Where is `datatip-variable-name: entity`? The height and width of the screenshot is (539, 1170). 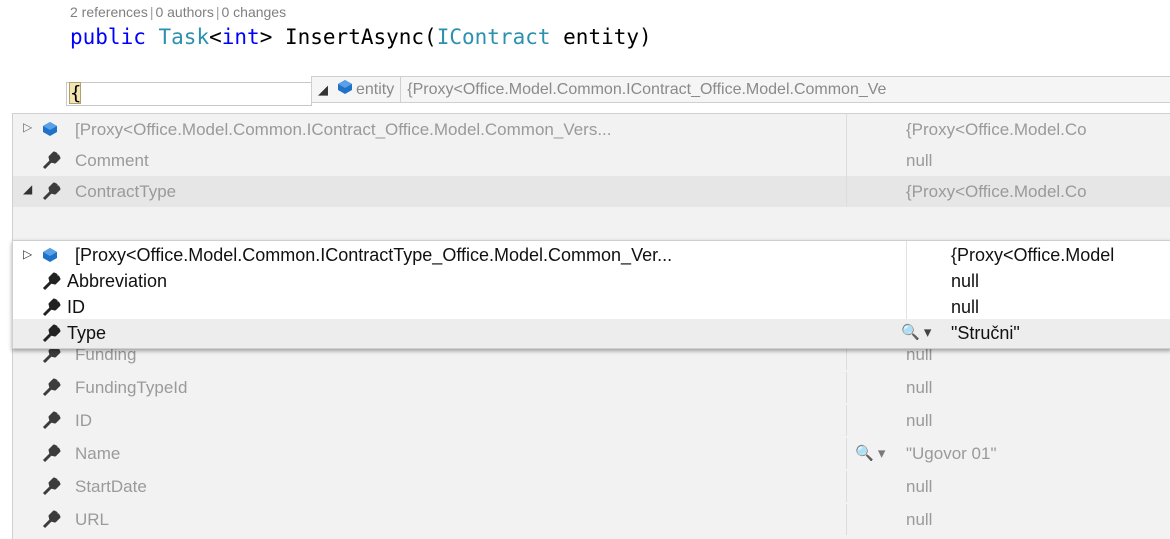
datatip-variable-name: entity is located at coordinates (378, 89).